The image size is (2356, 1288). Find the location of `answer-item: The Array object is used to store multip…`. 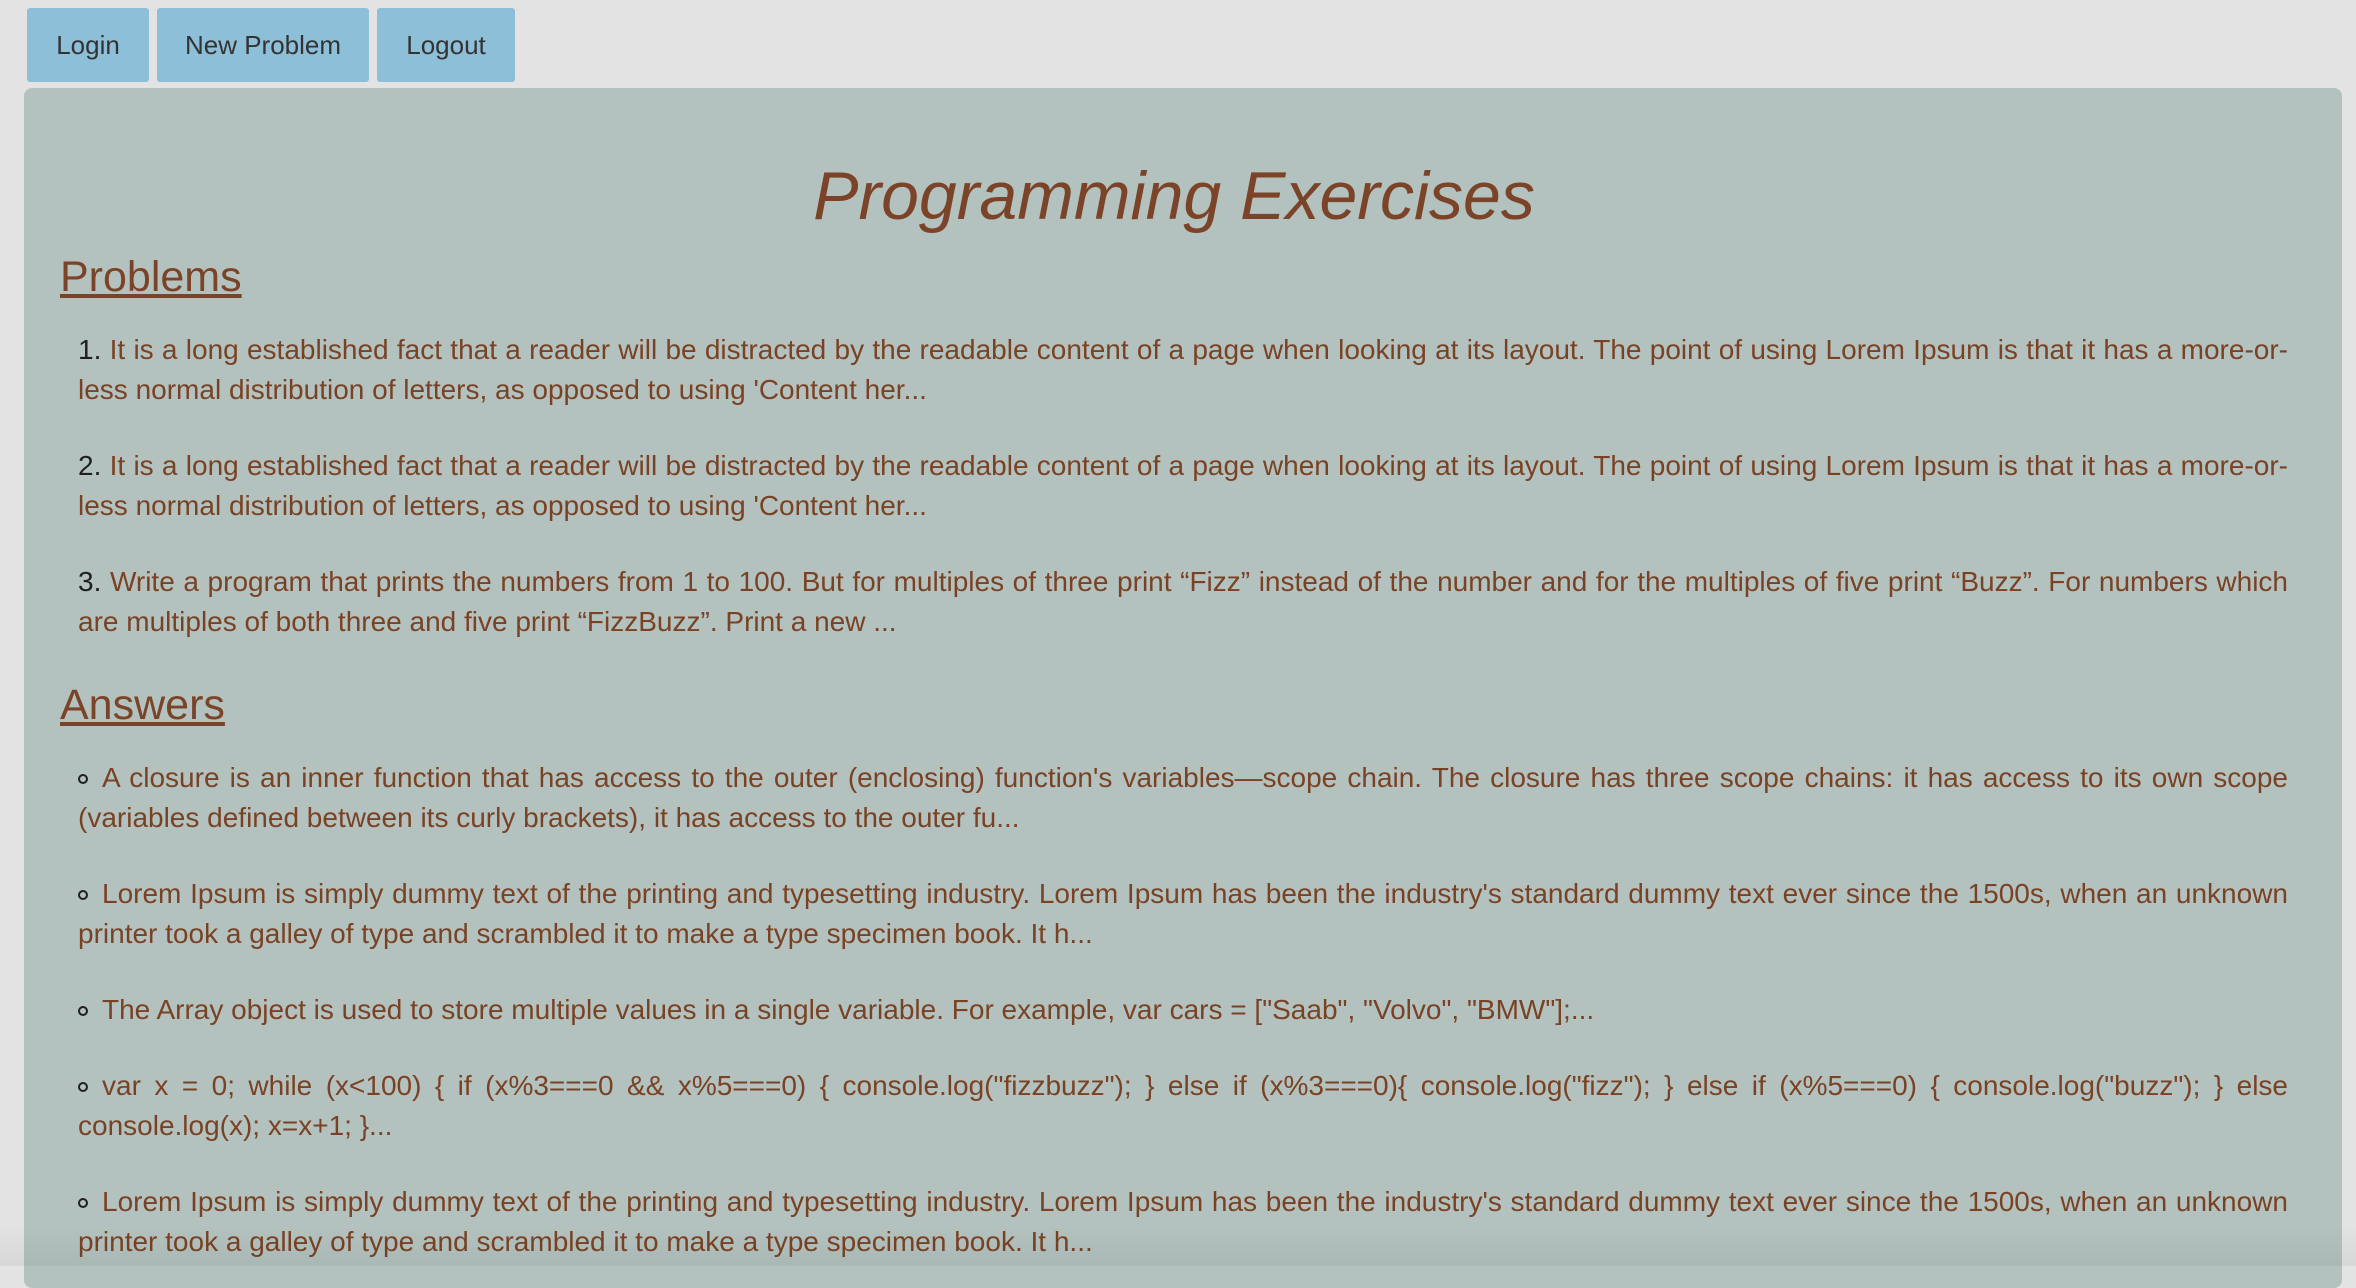

answer-item: The Array object is used to store multip… is located at coordinates (1183, 1010).